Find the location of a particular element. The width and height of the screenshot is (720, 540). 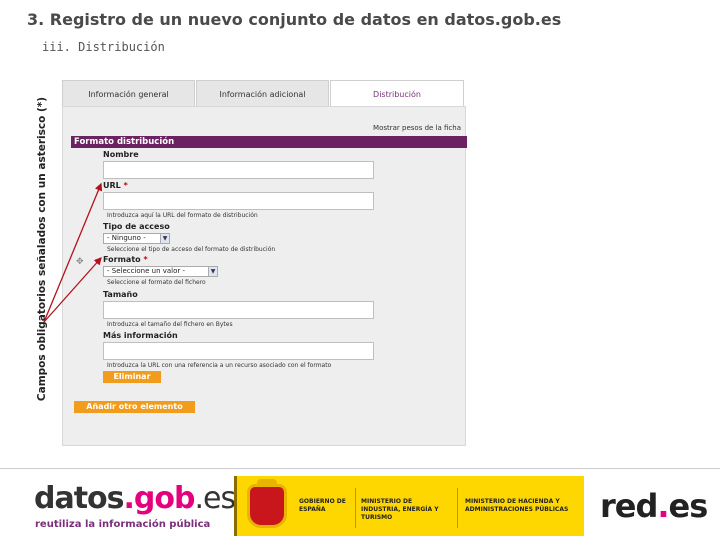

arrow-to-url is located at coordinates (73, 252).